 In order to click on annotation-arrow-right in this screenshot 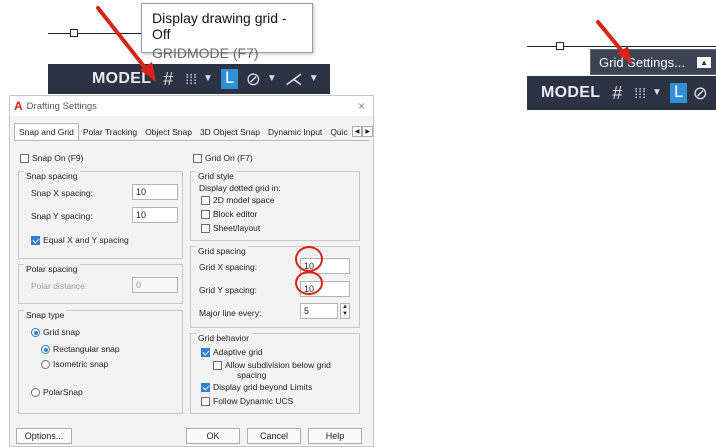, I will do `click(614, 42)`.